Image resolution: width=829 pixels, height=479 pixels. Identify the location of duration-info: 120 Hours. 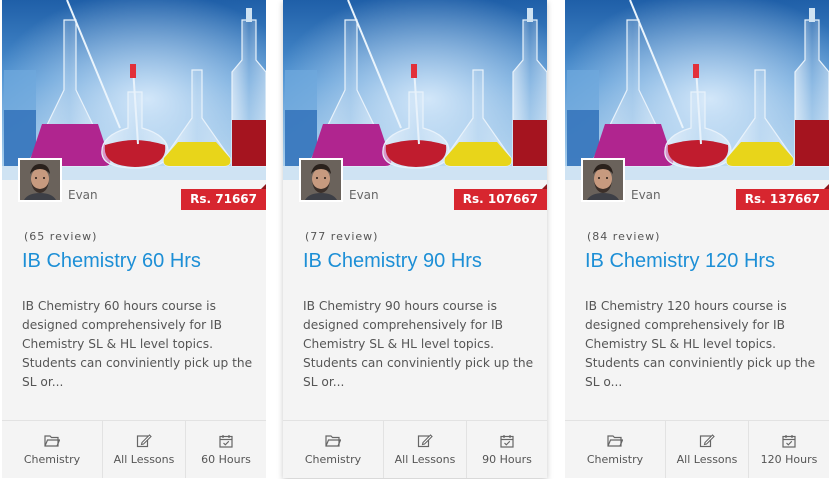
(788, 449).